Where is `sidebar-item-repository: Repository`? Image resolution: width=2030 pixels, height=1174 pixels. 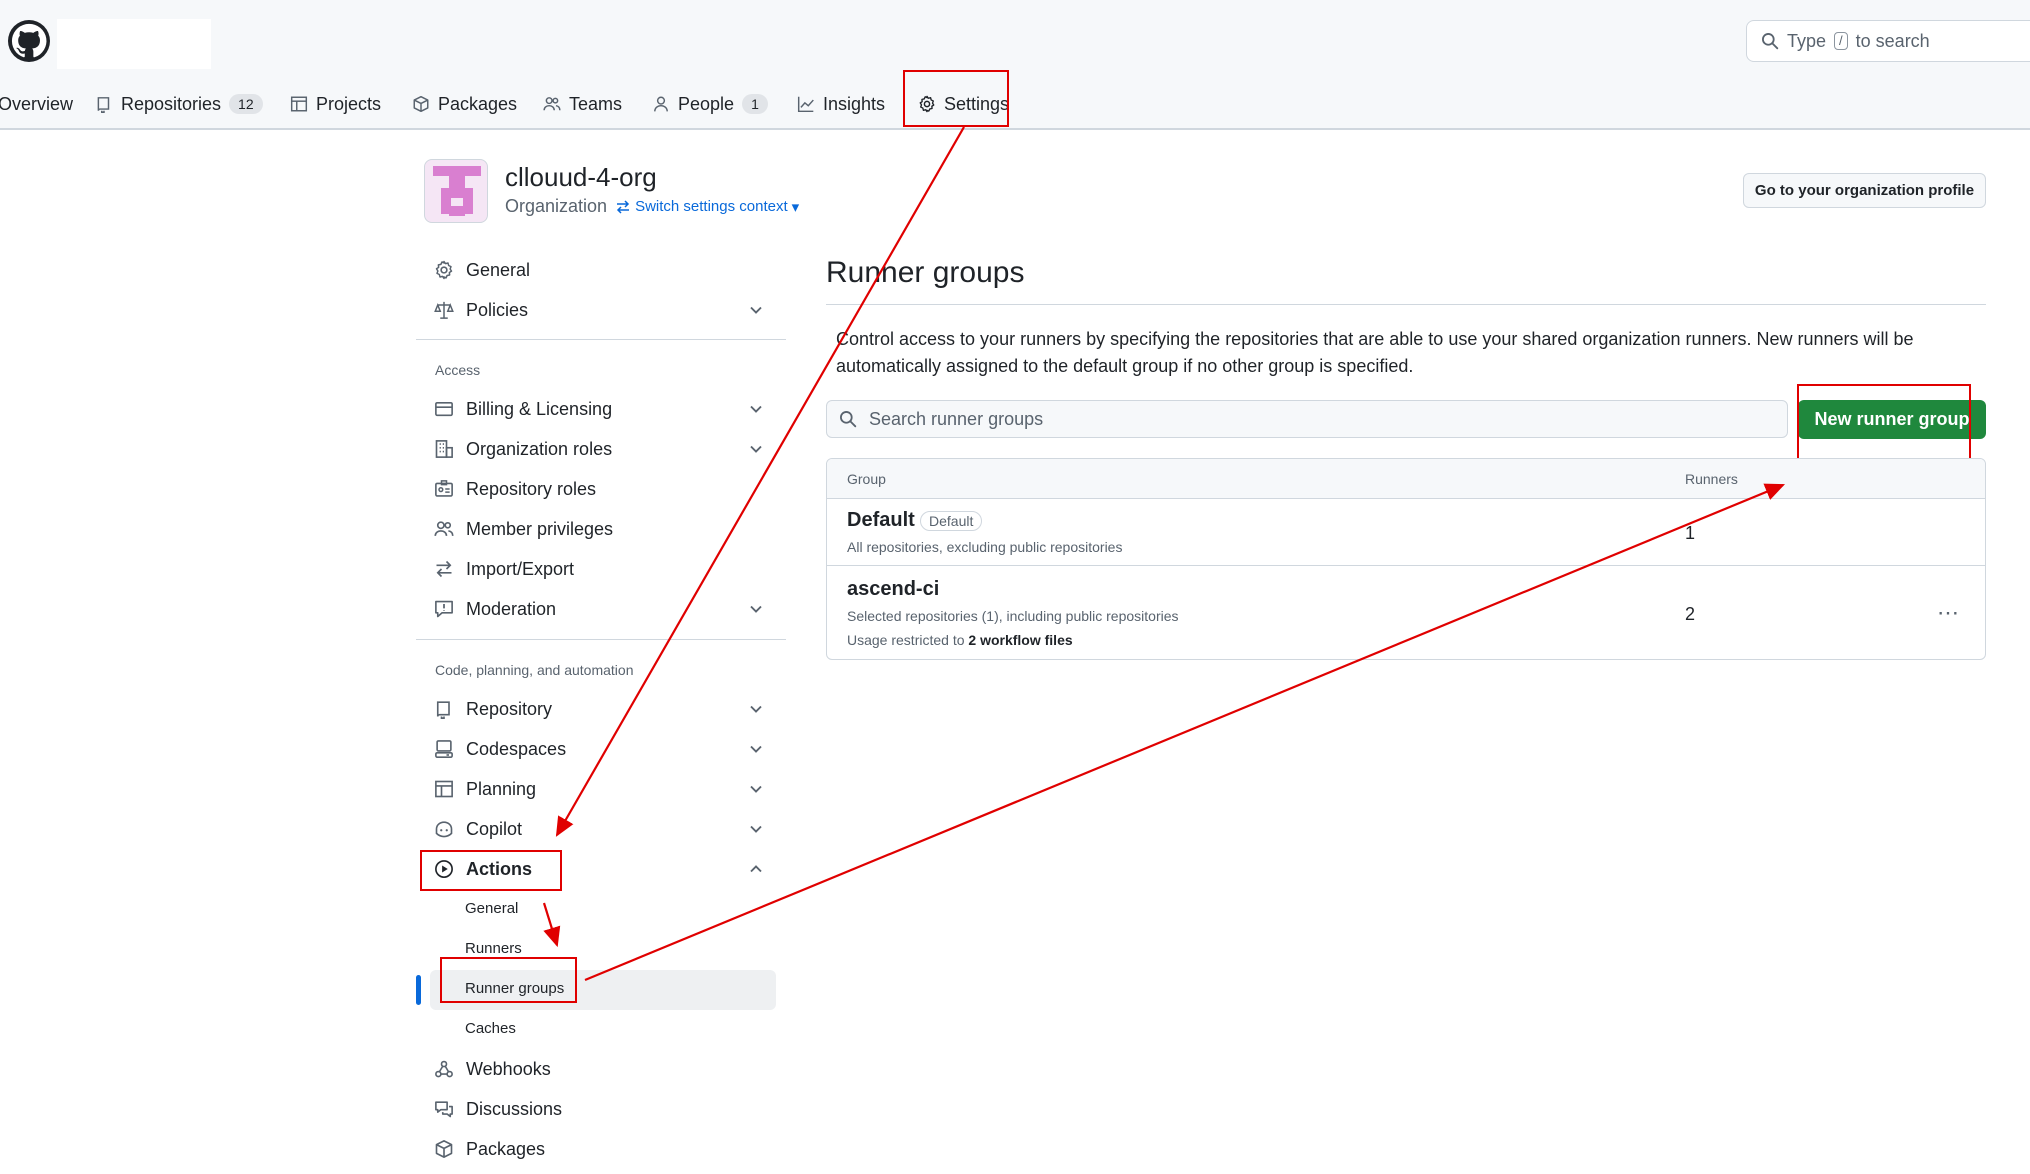 sidebar-item-repository: Repository is located at coordinates (493, 709).